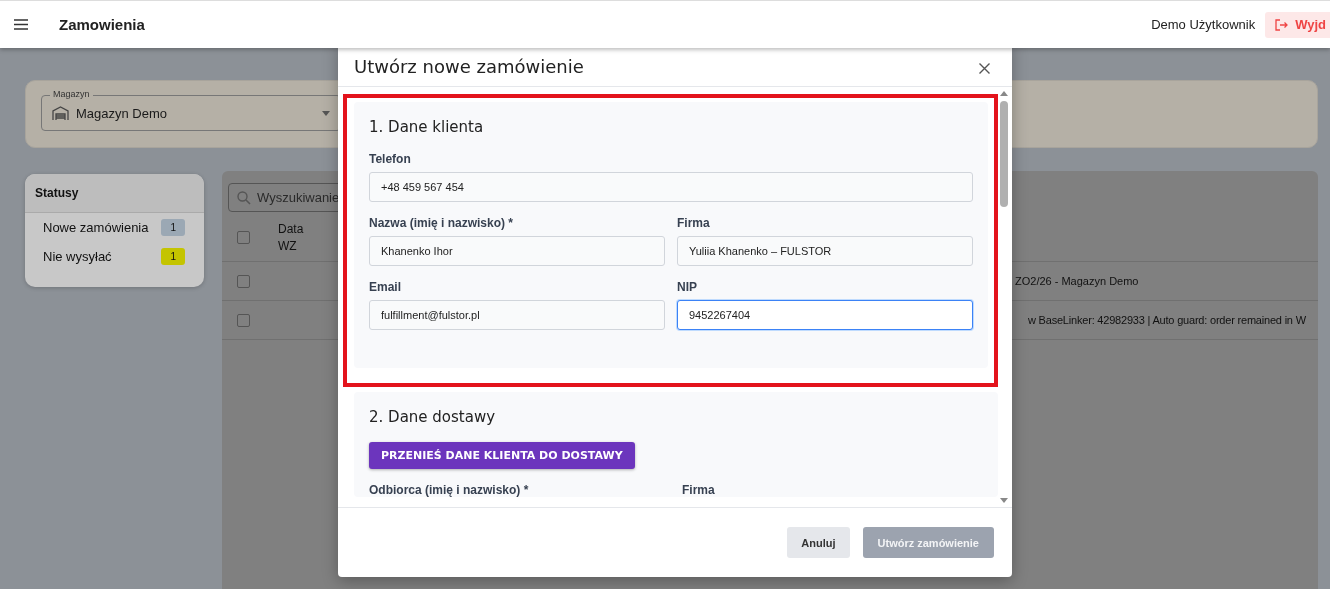  I want to click on field-label: NIP, so click(687, 287).